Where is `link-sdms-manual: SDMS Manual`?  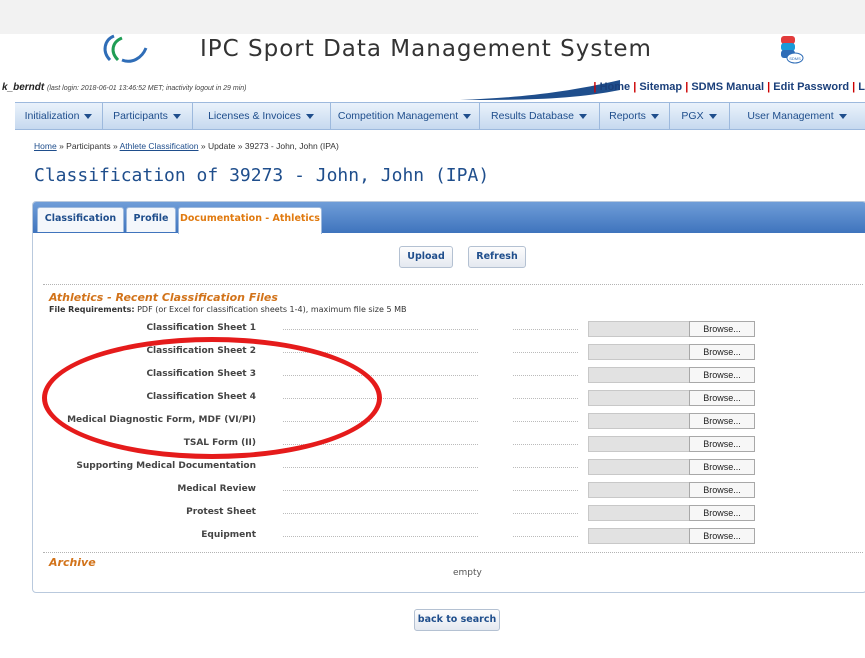 link-sdms-manual: SDMS Manual is located at coordinates (727, 87).